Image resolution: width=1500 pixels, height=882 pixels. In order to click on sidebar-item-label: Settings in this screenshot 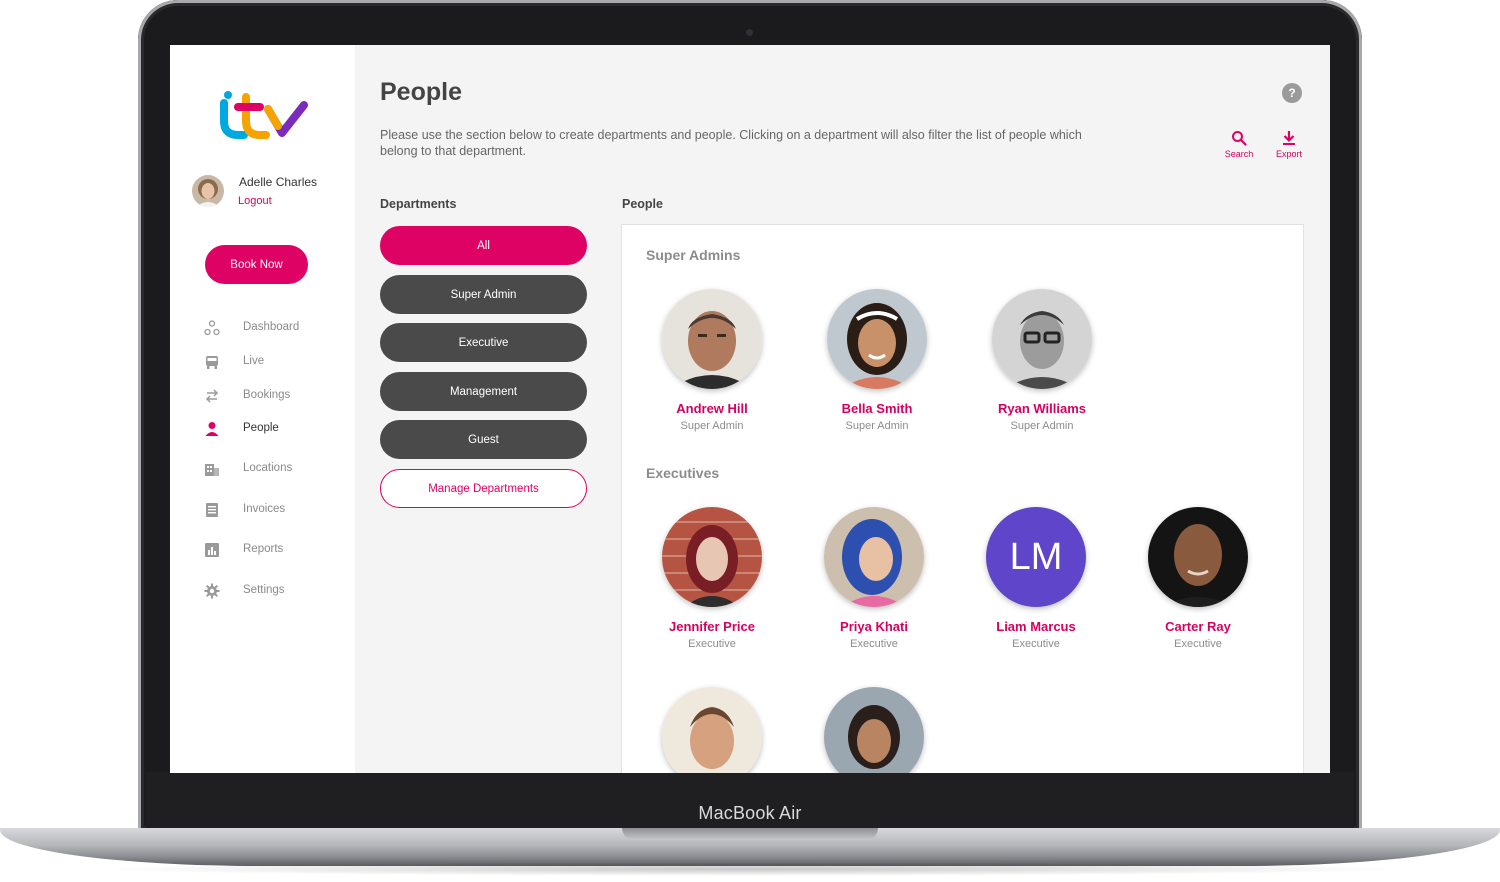, I will do `click(264, 590)`.